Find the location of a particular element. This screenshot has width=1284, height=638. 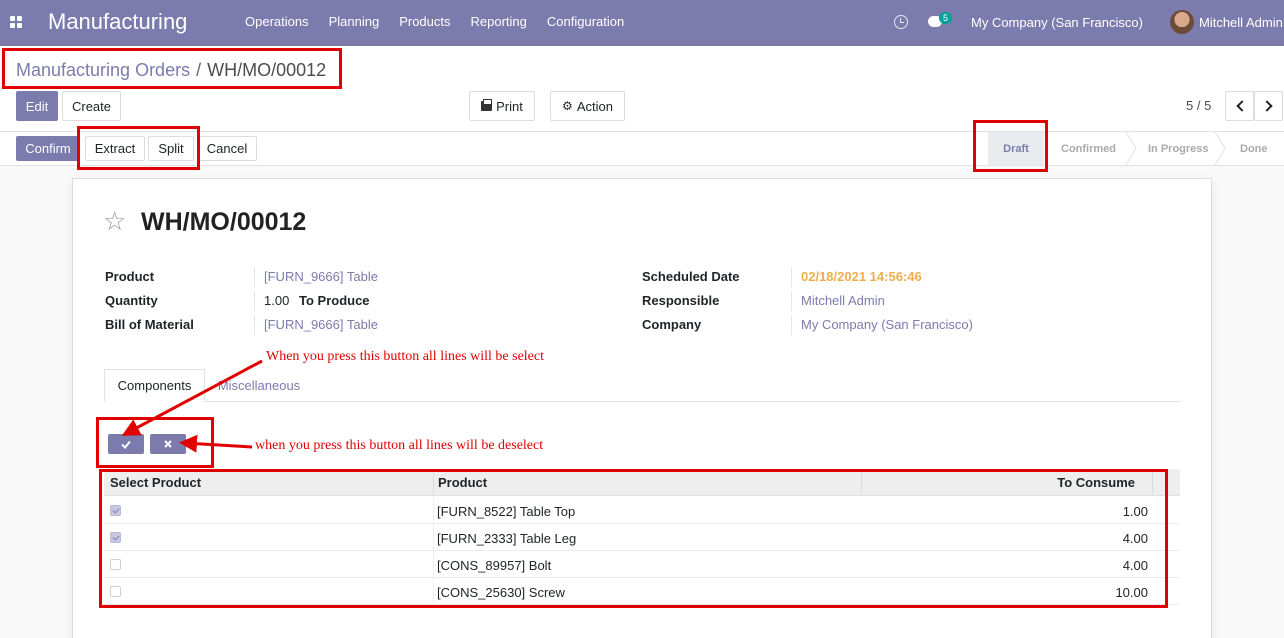

chevron-left-icon is located at coordinates (1241, 106).